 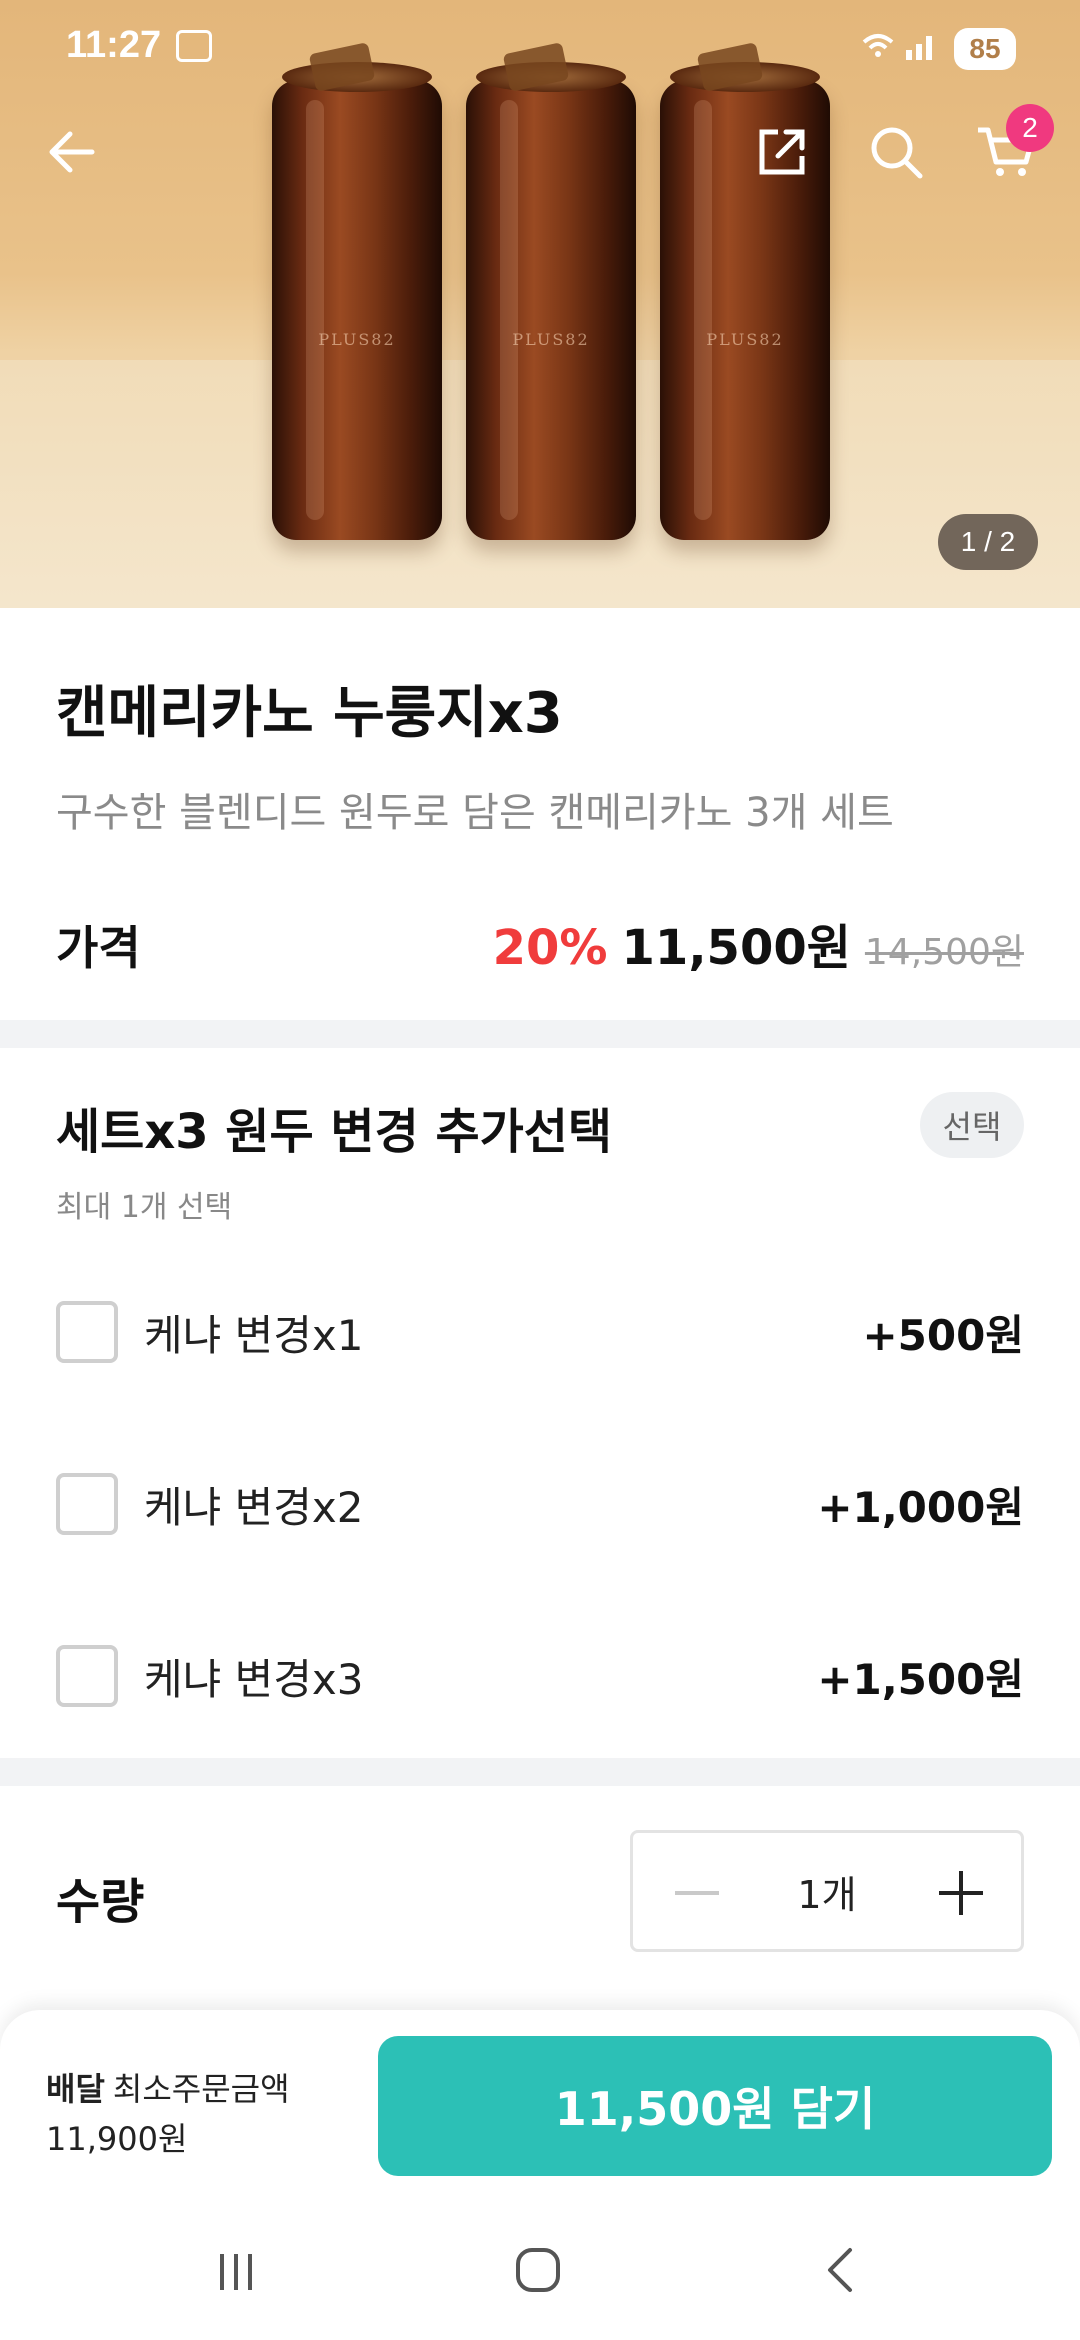 What do you see at coordinates (475, 813) in the screenshot?
I see `product-subtitle: 구수한 블렌디드 원두로 담은 캔메리카노 3개 세트` at bounding box center [475, 813].